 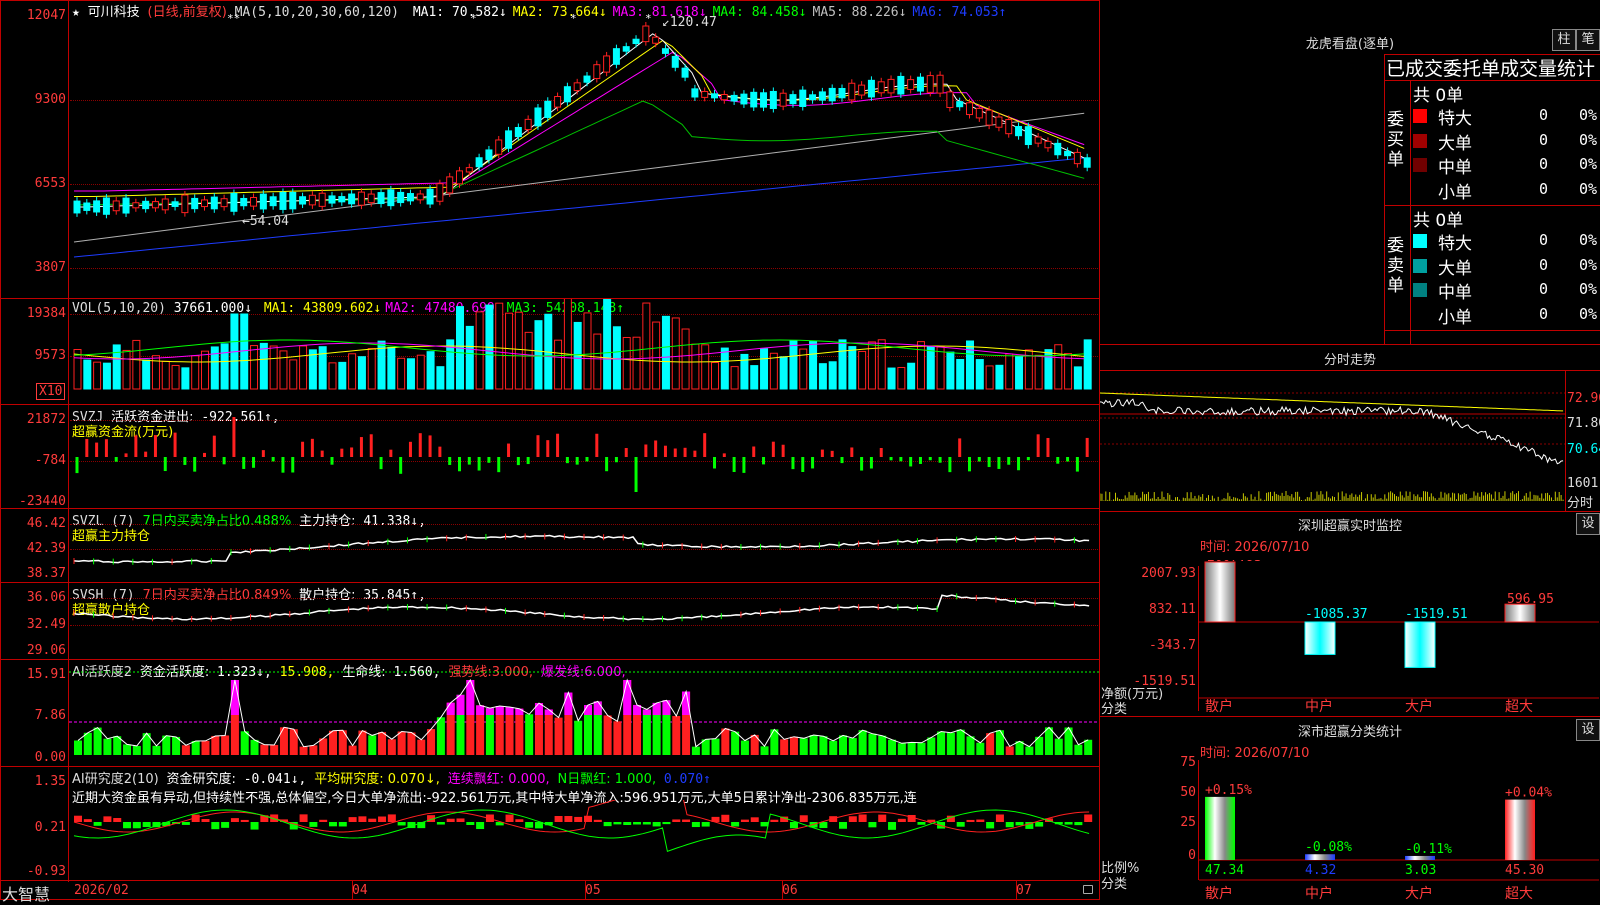 I want to click on lock-icon, so click(x=1088, y=889).